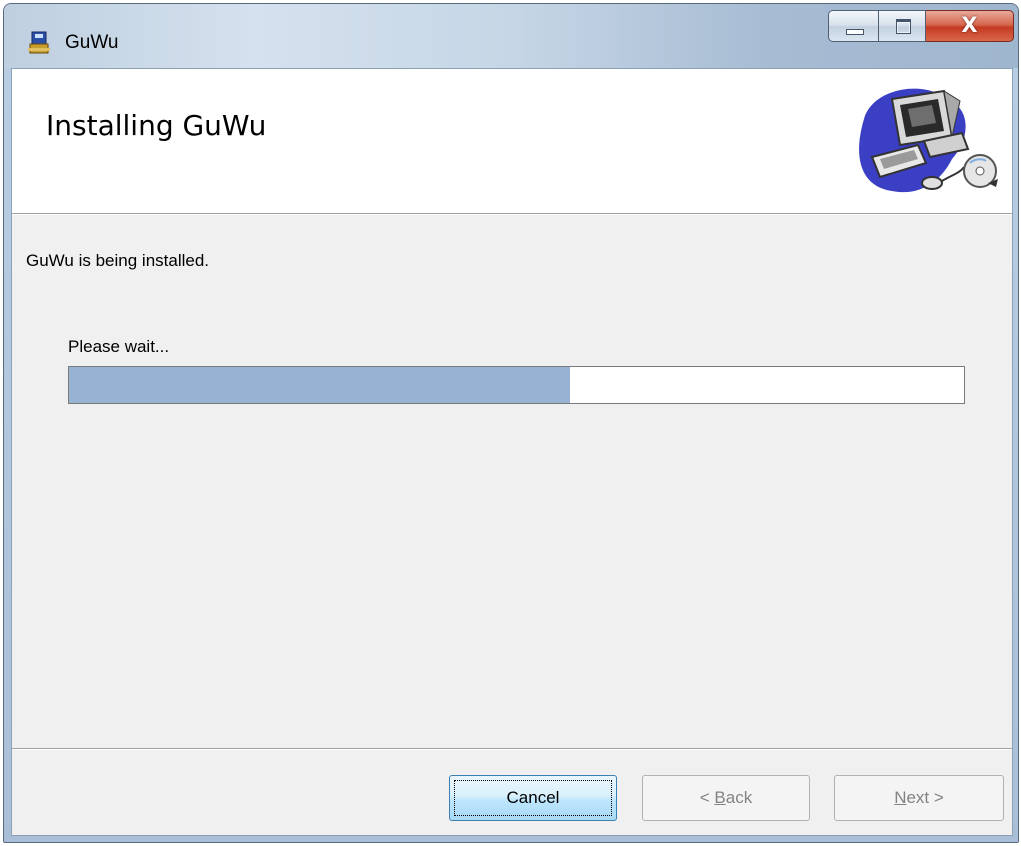 The width and height of the screenshot is (1021, 846). What do you see at coordinates (853, 26) in the screenshot?
I see `minimize-button` at bounding box center [853, 26].